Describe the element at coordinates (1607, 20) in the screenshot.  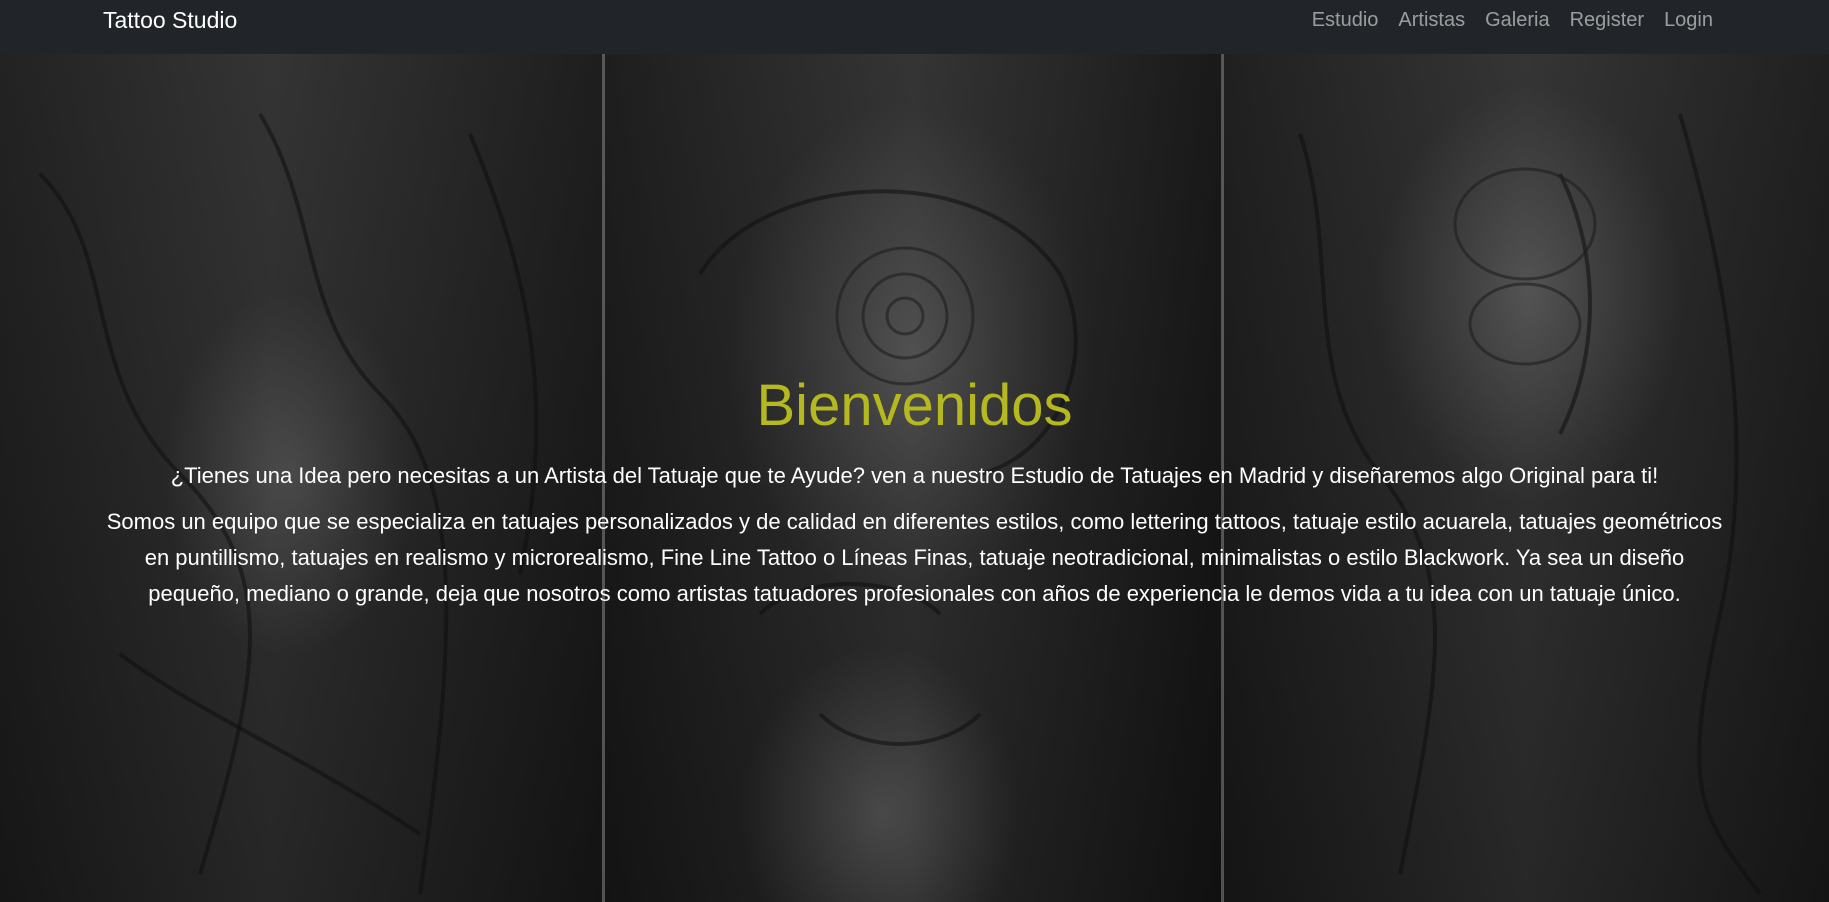
I see `nav-link-register: Register` at that location.